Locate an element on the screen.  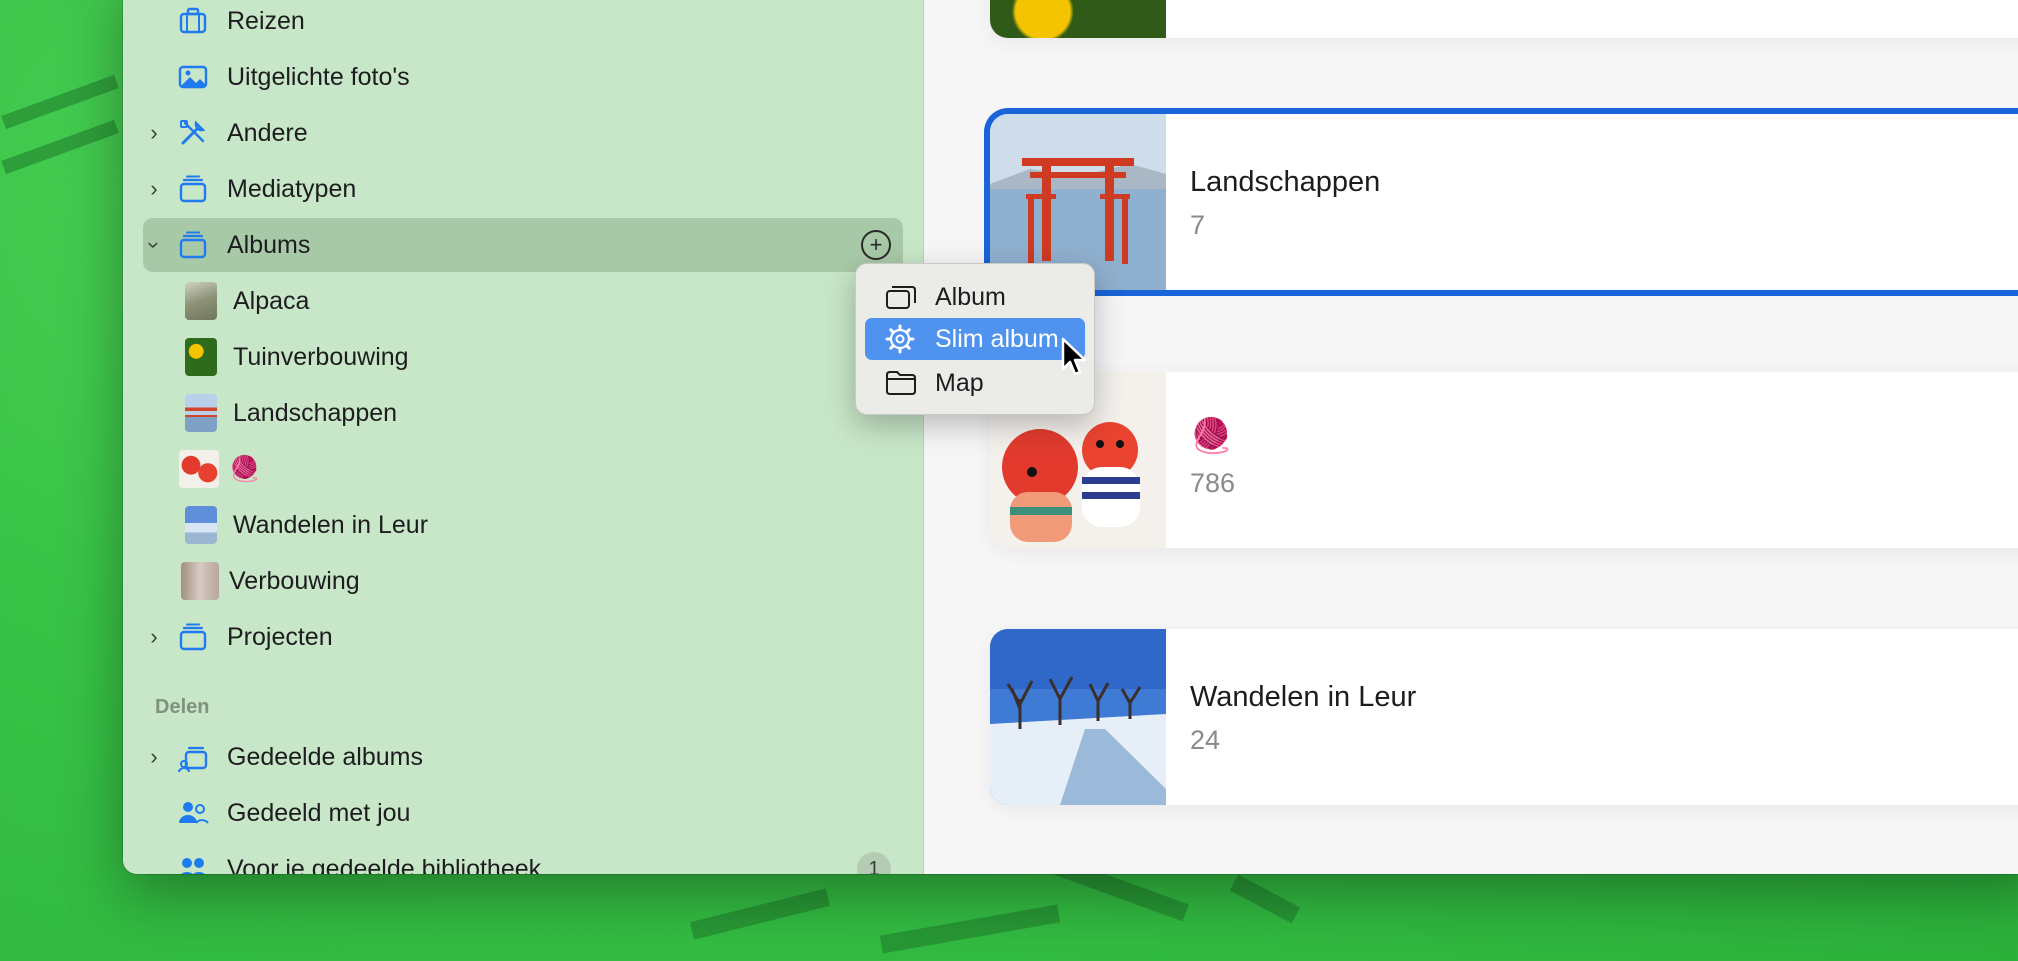
mouse-pointer-icon is located at coordinates (1074, 356).